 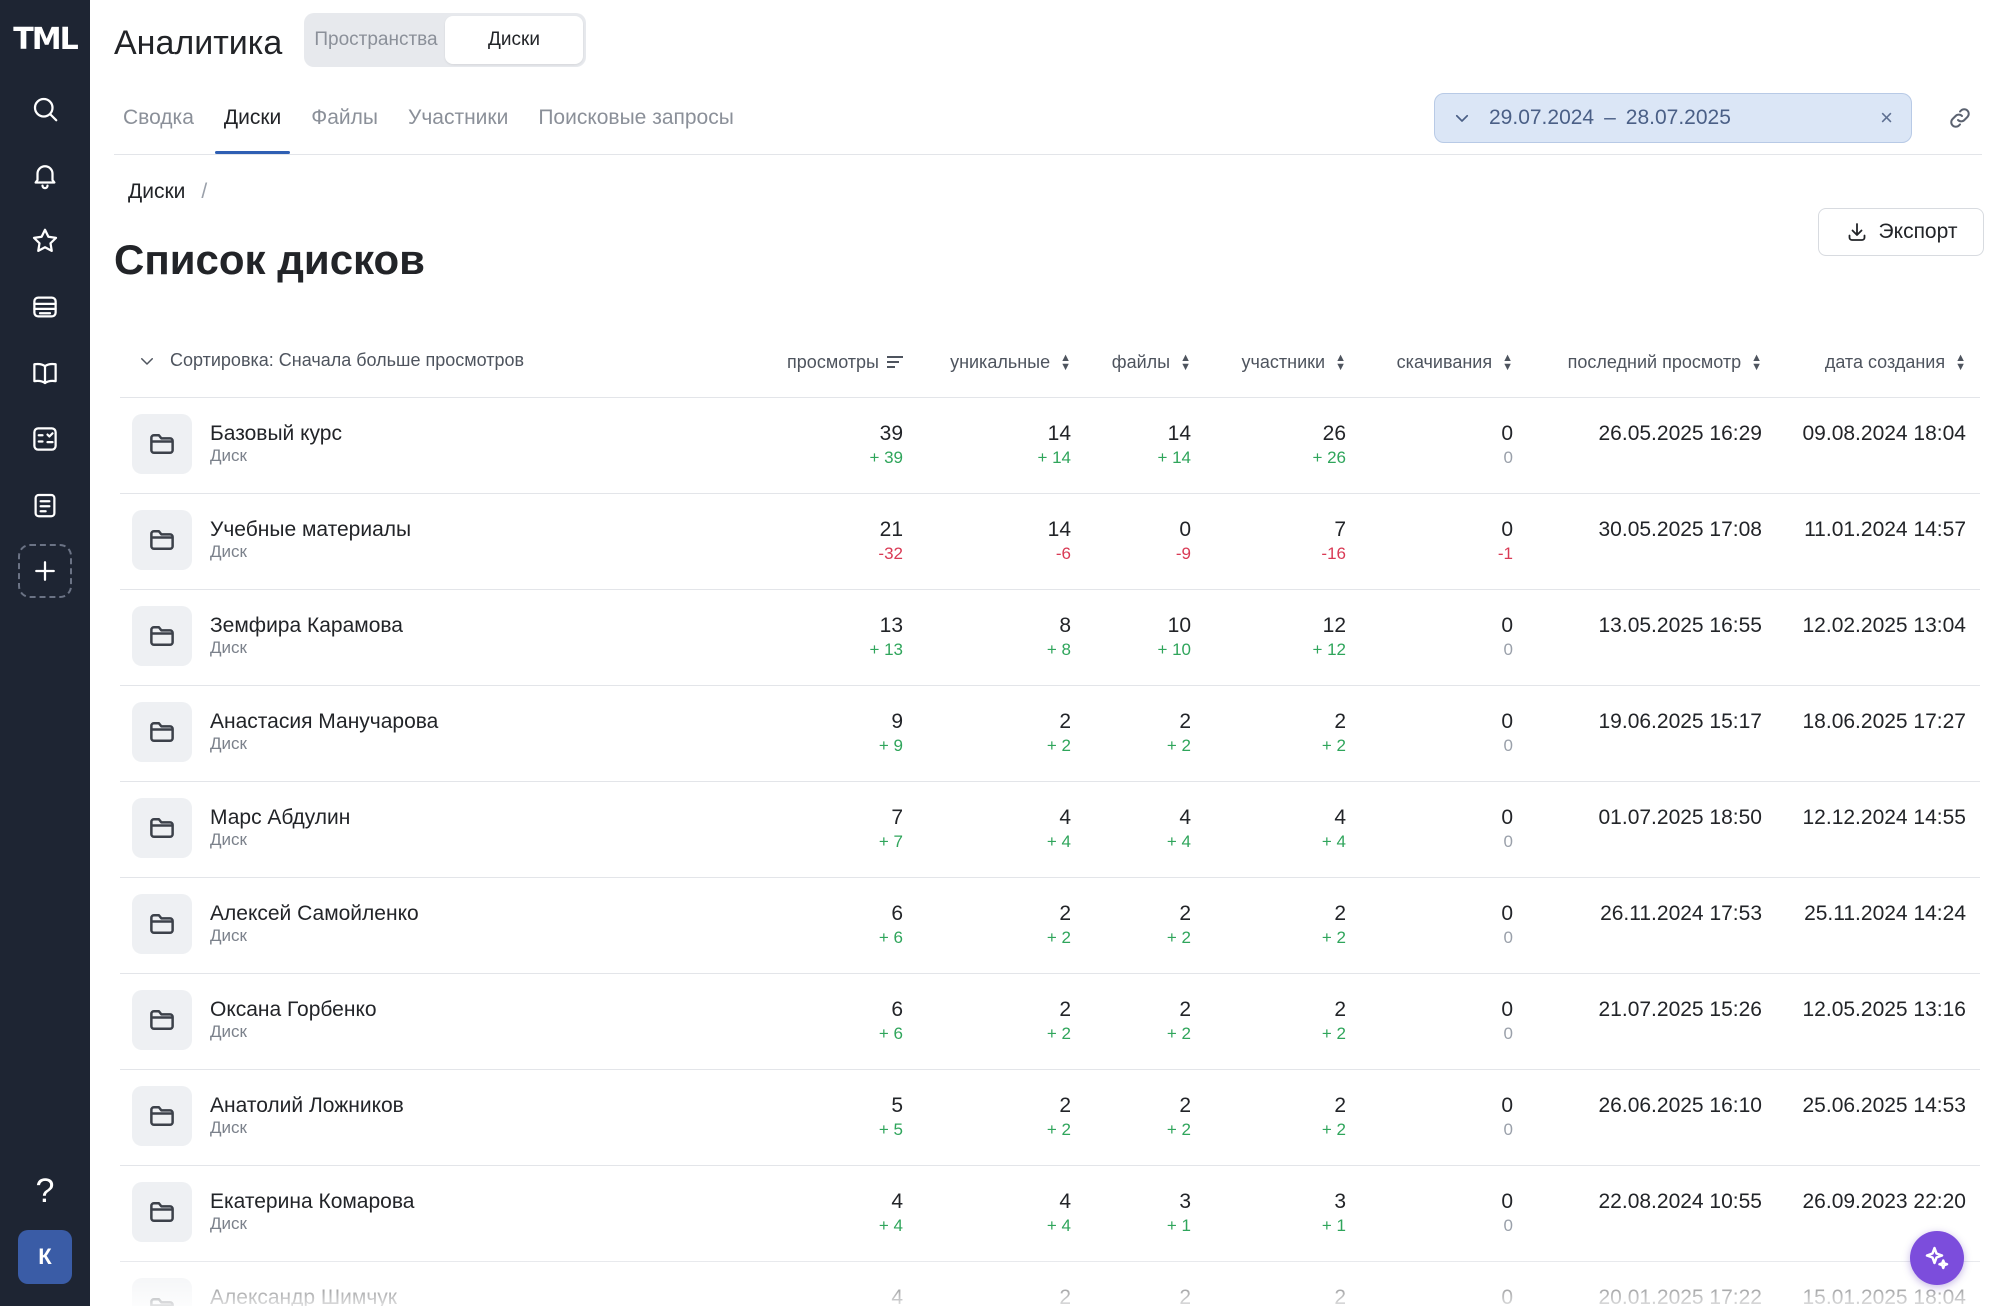 What do you see at coordinates (45, 39) in the screenshot?
I see `app-logo: TML` at bounding box center [45, 39].